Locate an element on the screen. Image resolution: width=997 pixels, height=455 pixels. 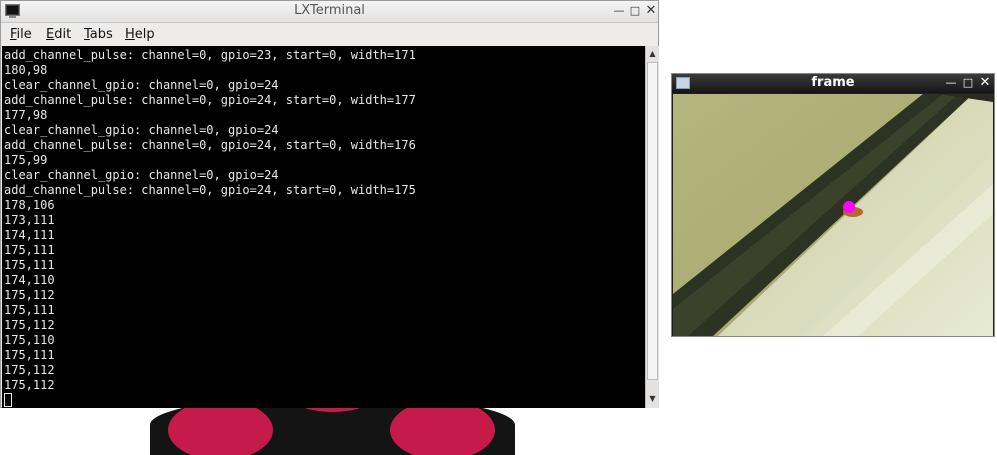
scroll-down-arrow-icon: ▼ is located at coordinates (652, 399).